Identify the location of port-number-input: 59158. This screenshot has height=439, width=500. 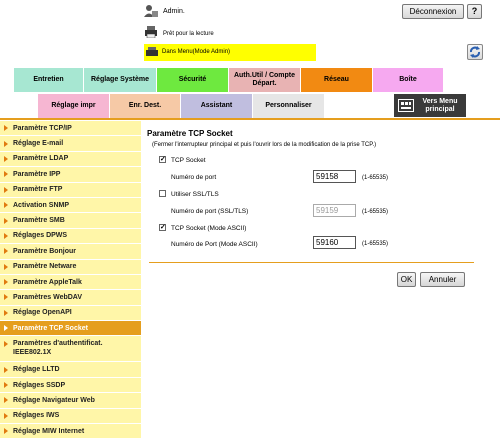
(334, 176).